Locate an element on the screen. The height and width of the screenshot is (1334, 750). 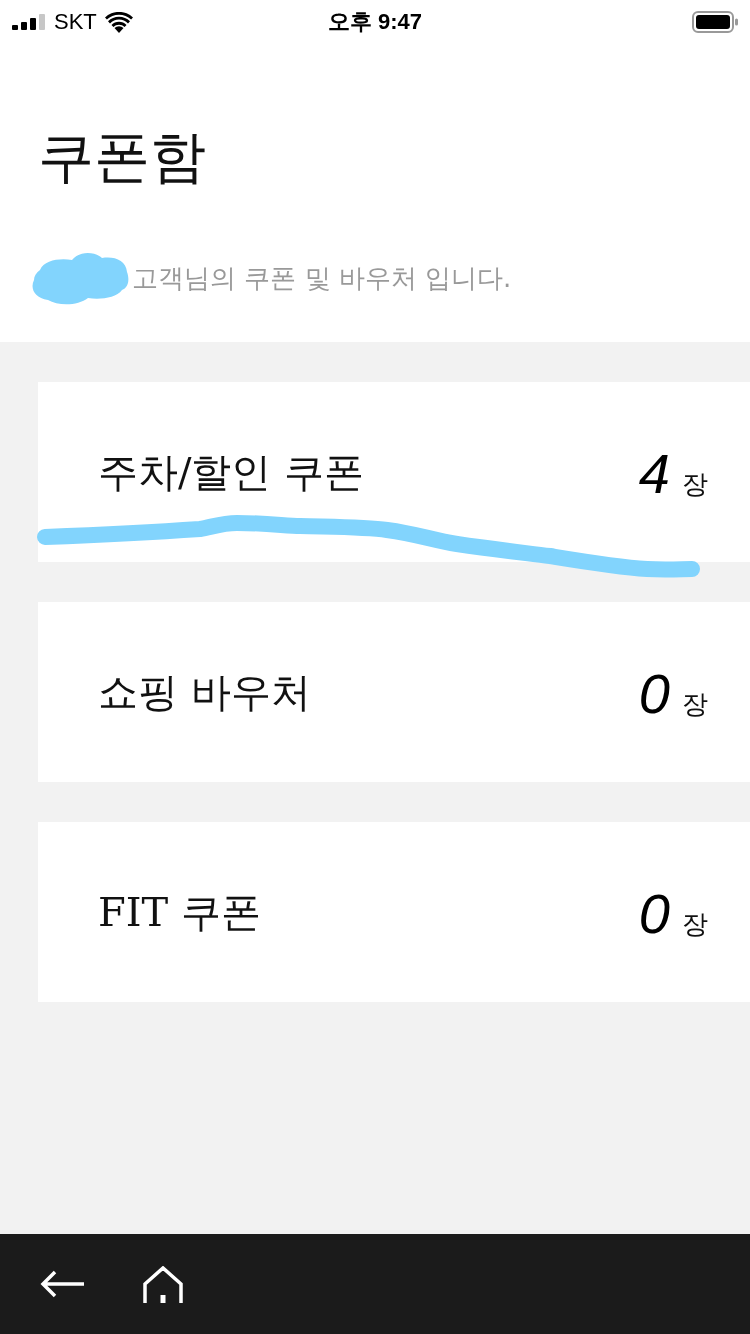
back-button is located at coordinates (62, 1284).